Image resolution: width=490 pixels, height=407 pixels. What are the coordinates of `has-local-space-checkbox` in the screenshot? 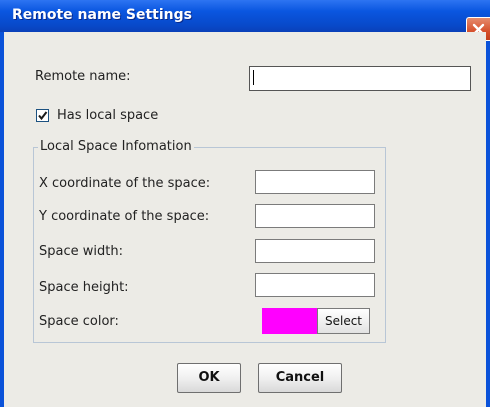 It's located at (42, 115).